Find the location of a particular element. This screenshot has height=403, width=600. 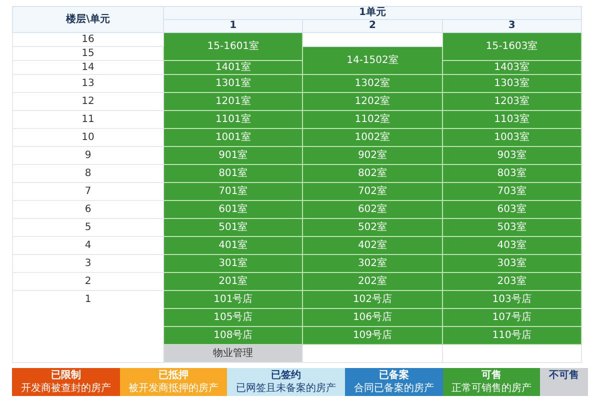

floor-cell: 7 is located at coordinates (88, 191).